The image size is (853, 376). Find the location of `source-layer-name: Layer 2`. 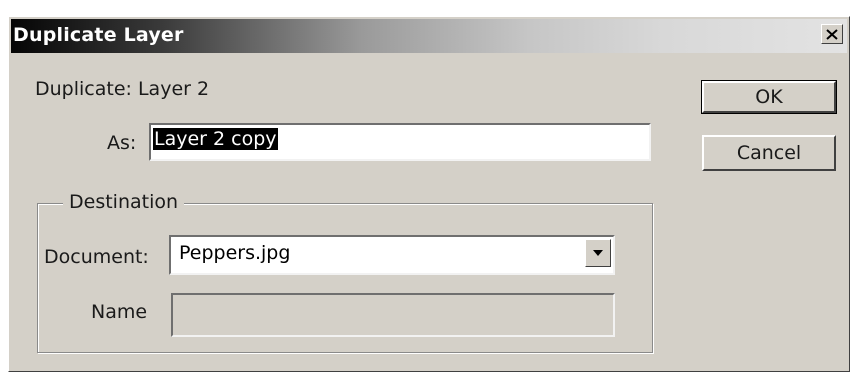

source-layer-name: Layer 2 is located at coordinates (173, 89).